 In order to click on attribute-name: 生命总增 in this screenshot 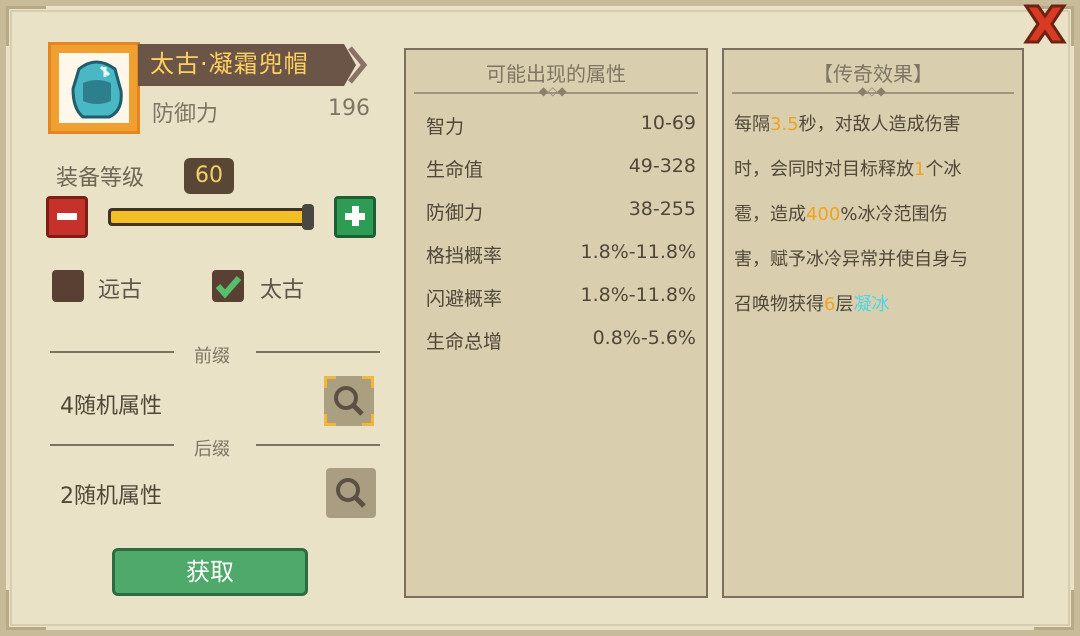, I will do `click(464, 342)`.